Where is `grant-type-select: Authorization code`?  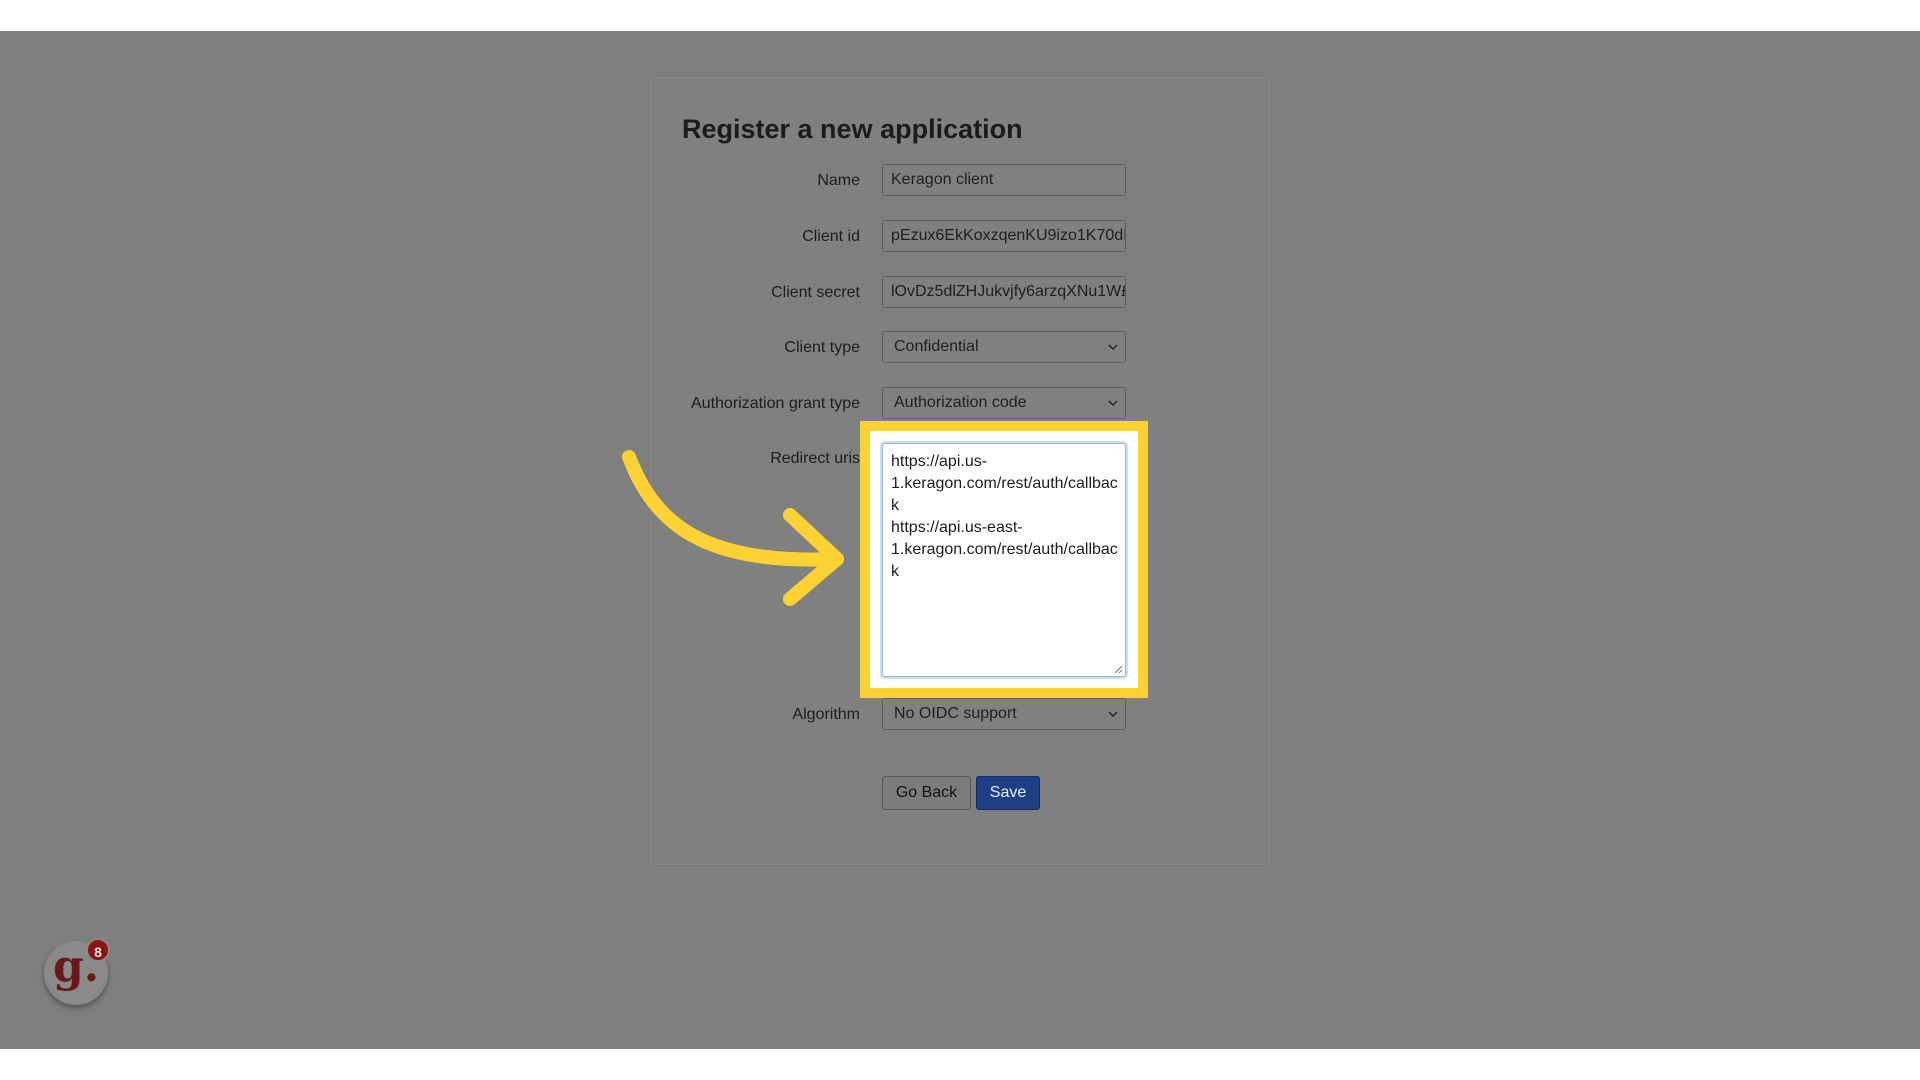
grant-type-select: Authorization code is located at coordinates (1004, 403).